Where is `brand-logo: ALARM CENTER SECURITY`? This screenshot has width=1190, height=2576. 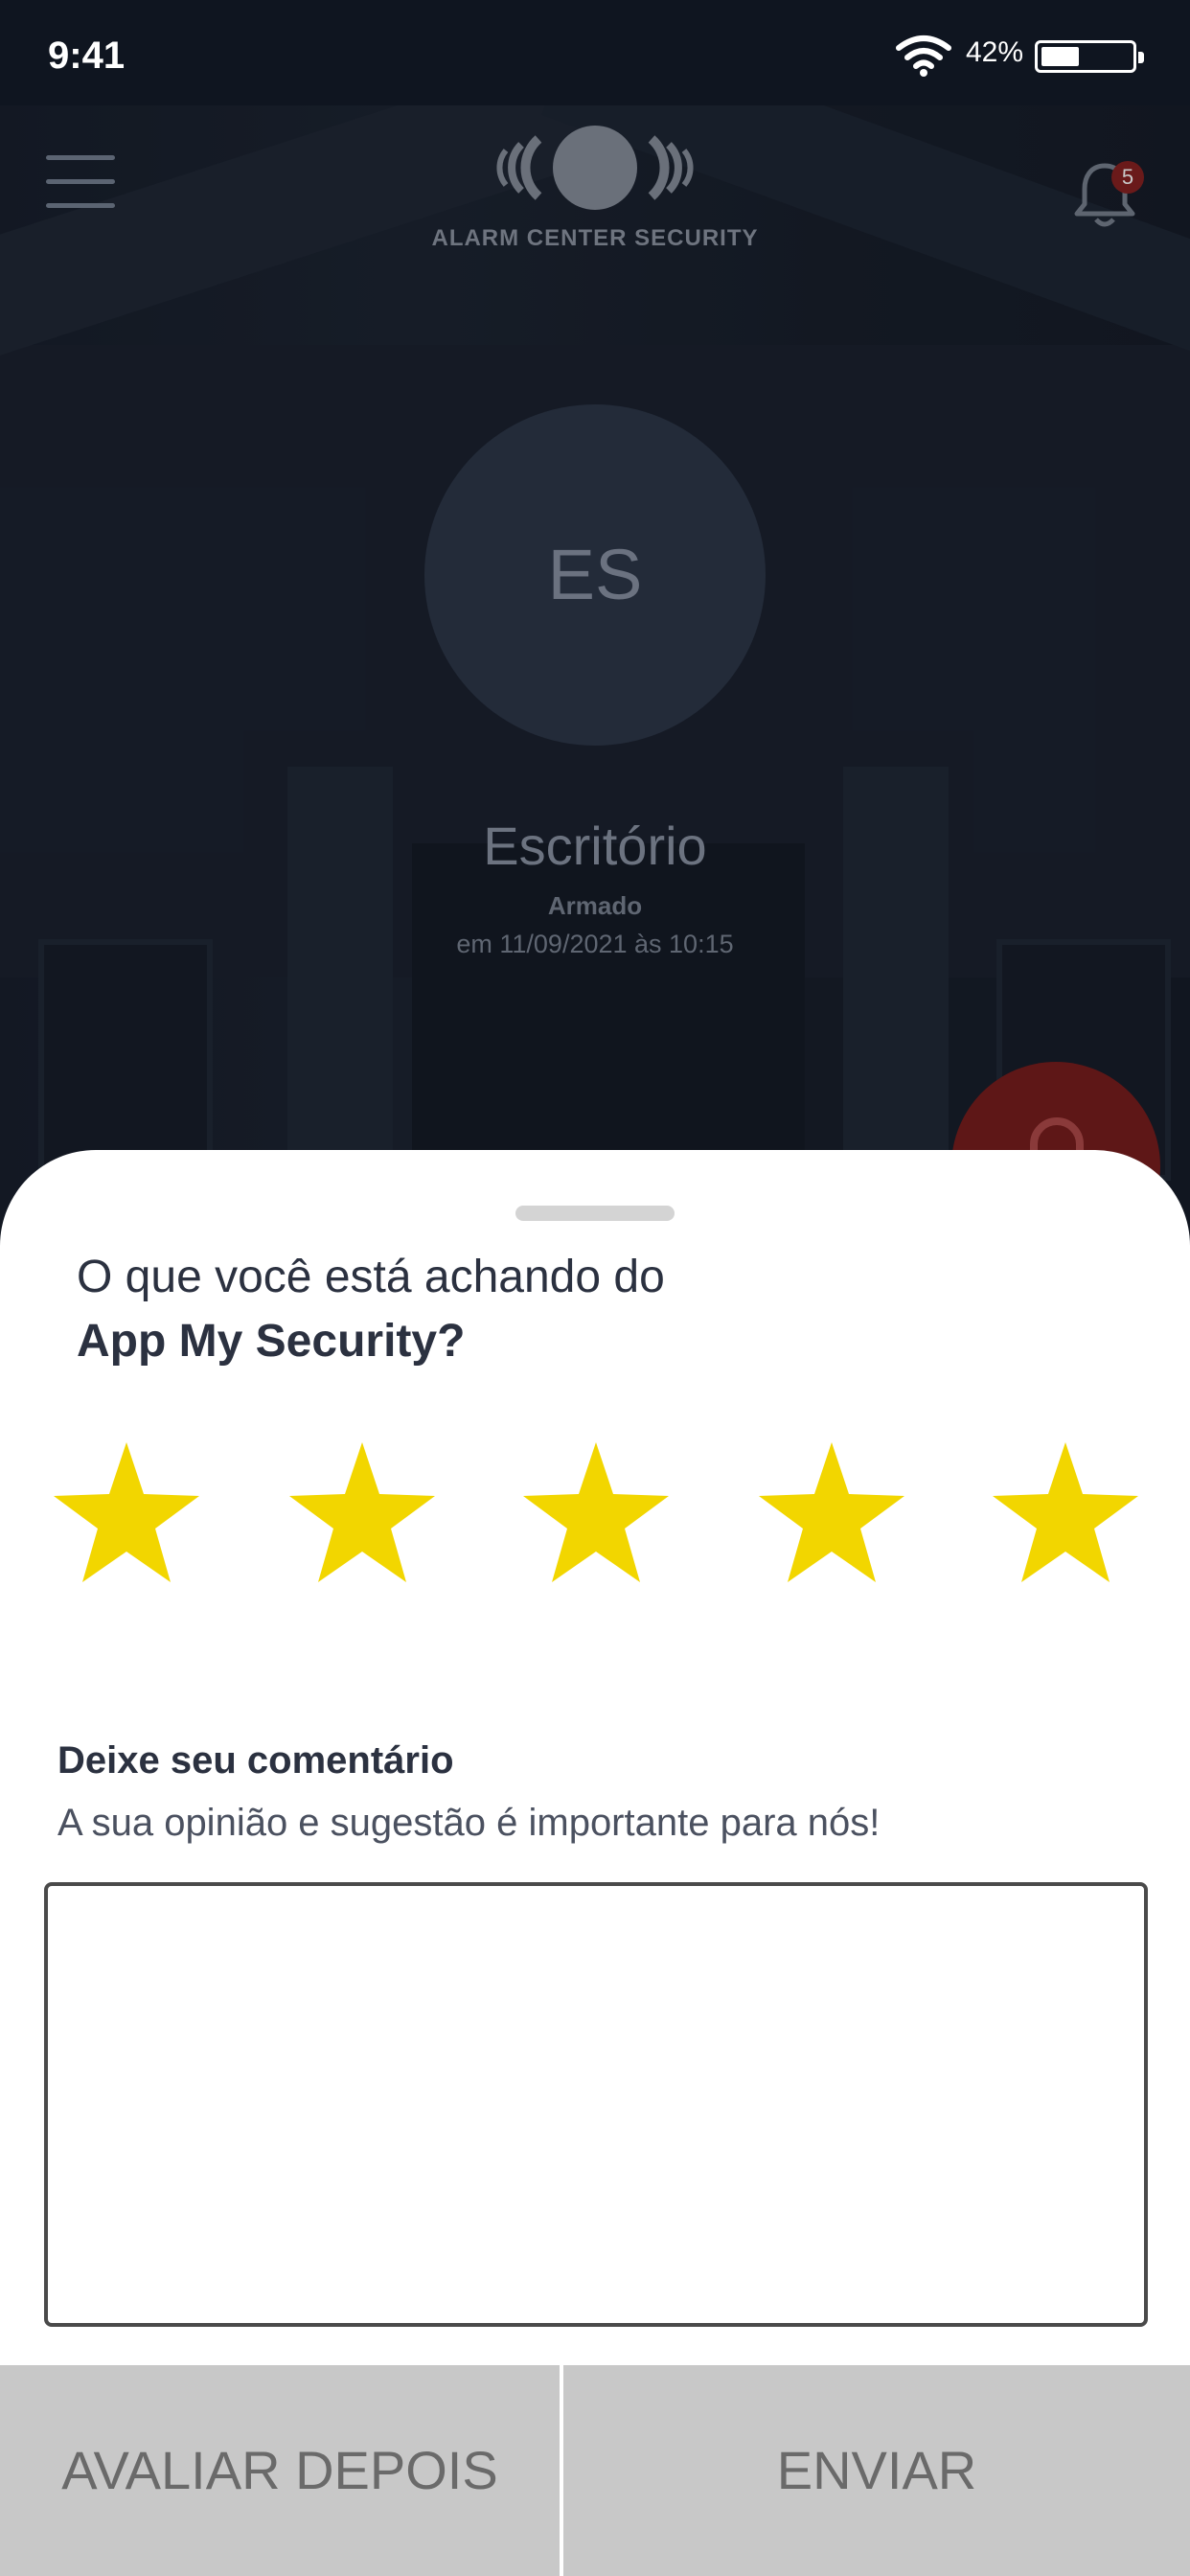
brand-logo: ALARM CENTER SECURITY is located at coordinates (595, 192).